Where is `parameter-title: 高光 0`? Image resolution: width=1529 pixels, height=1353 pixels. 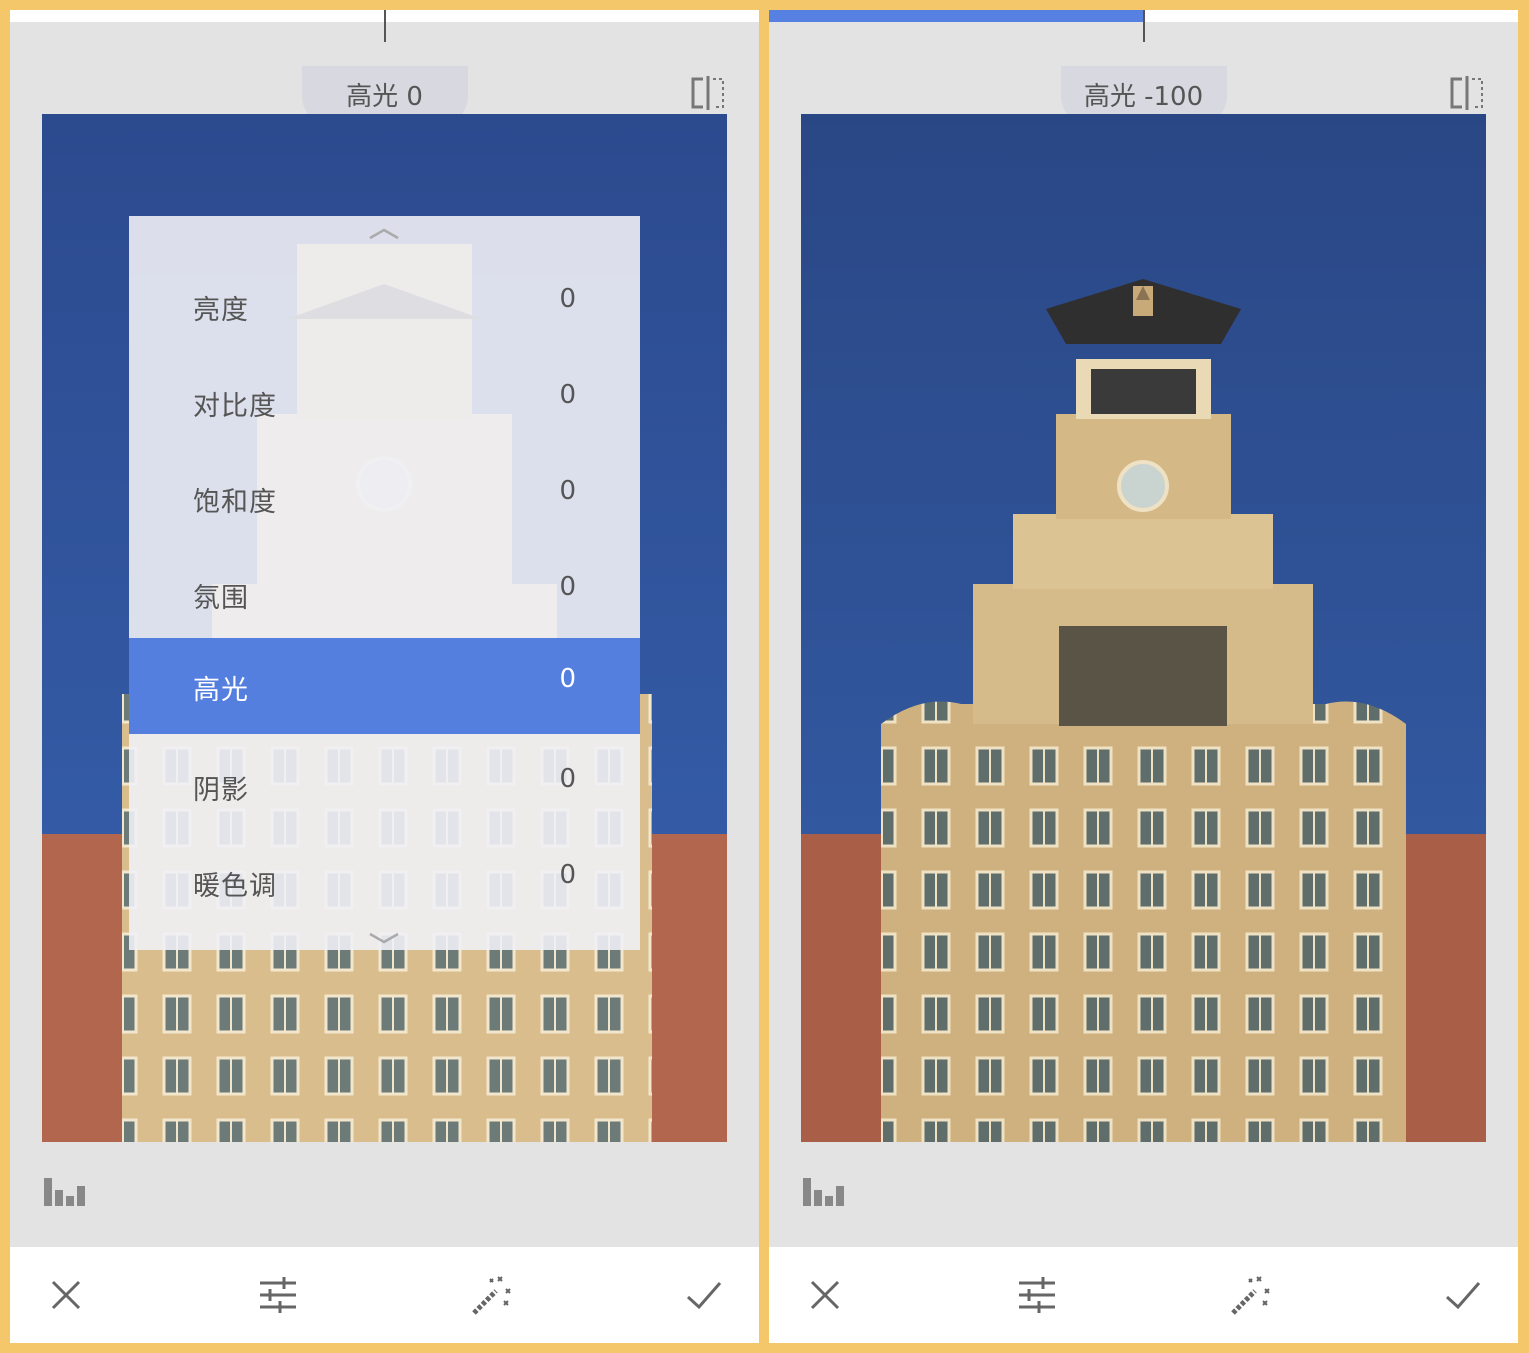 parameter-title: 高光 0 is located at coordinates (384, 97).